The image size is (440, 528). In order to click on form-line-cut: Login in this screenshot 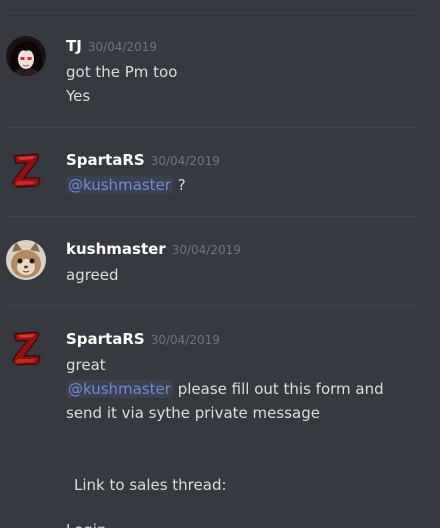, I will do `click(241, 523)`.